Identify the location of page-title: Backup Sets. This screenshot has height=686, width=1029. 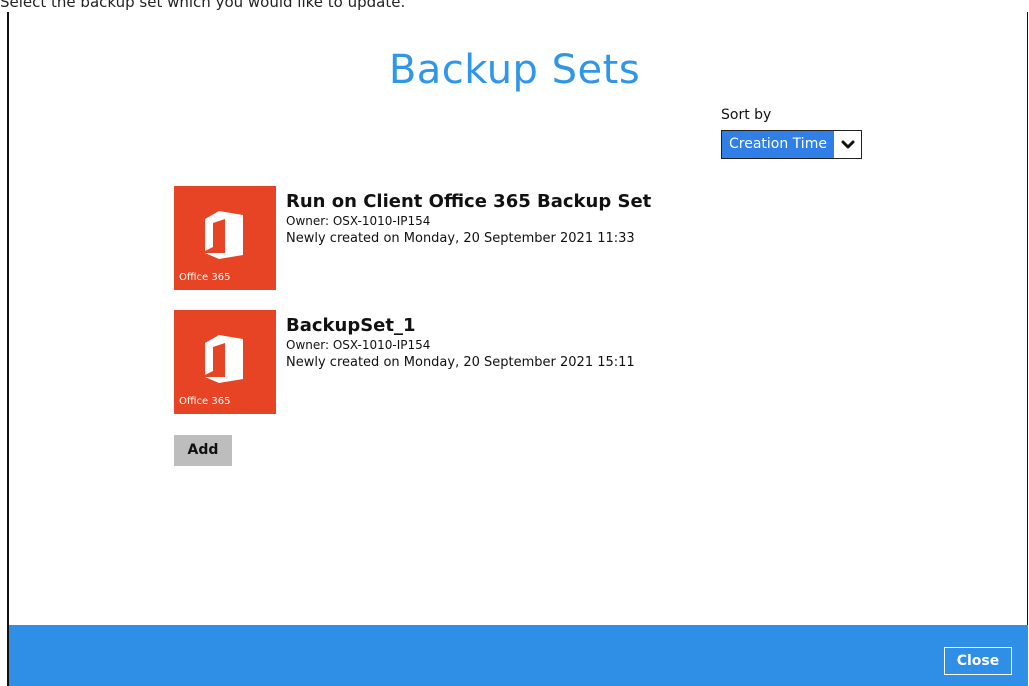
(514, 70).